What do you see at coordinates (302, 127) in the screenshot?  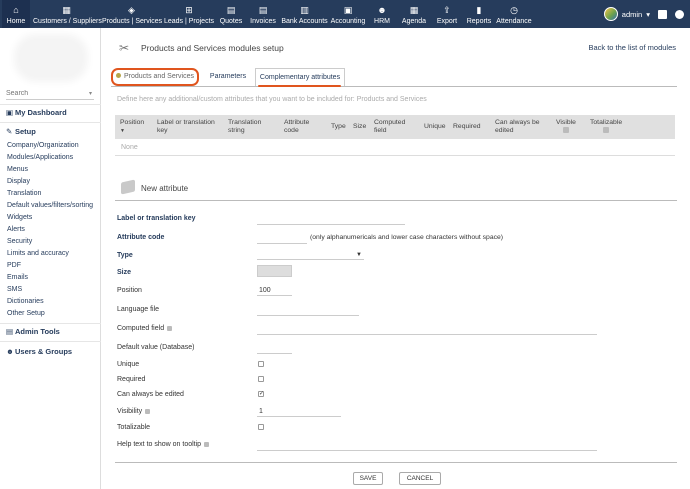 I see `column-attribute-code: Attribute code` at bounding box center [302, 127].